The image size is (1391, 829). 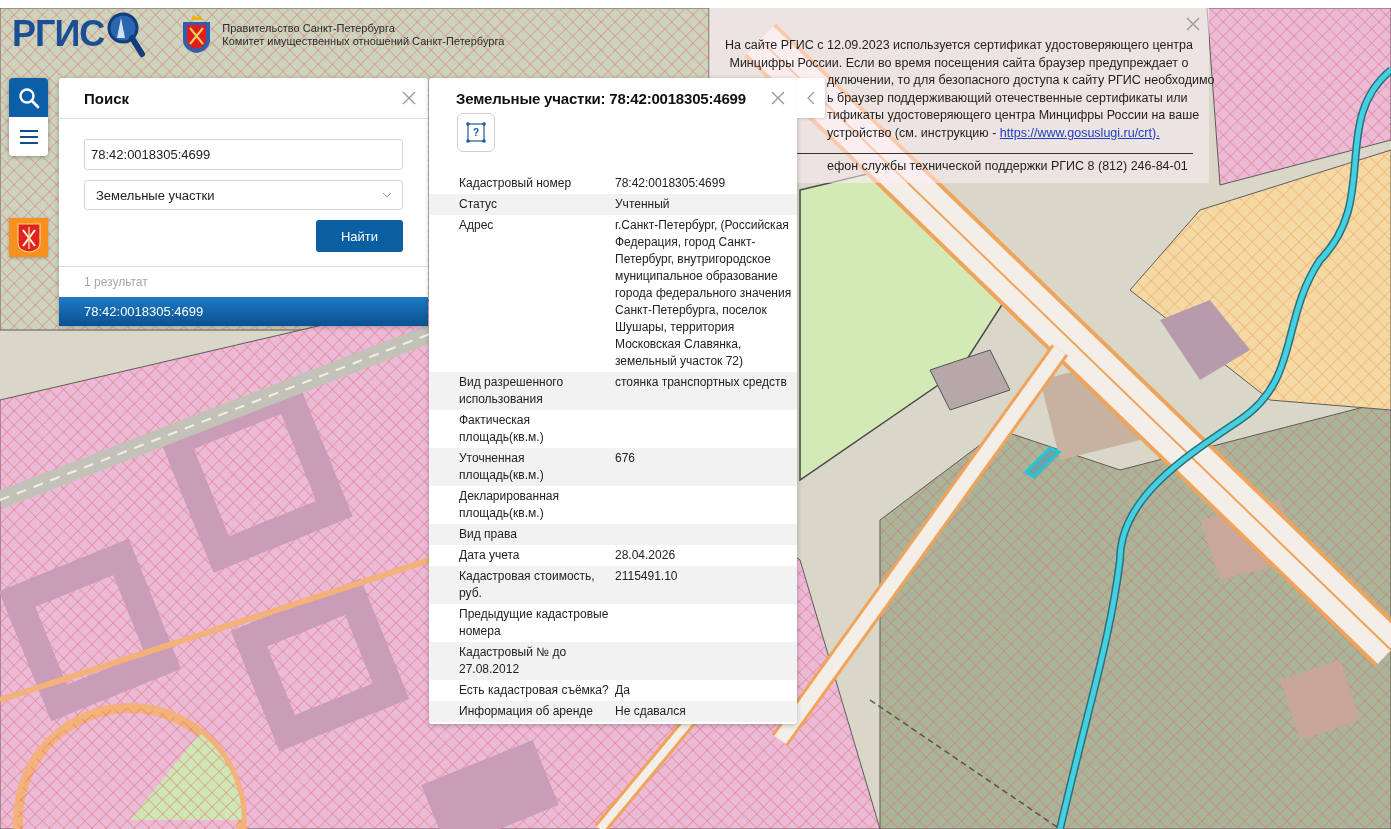 I want to click on coat-of-arms-button, so click(x=28, y=237).